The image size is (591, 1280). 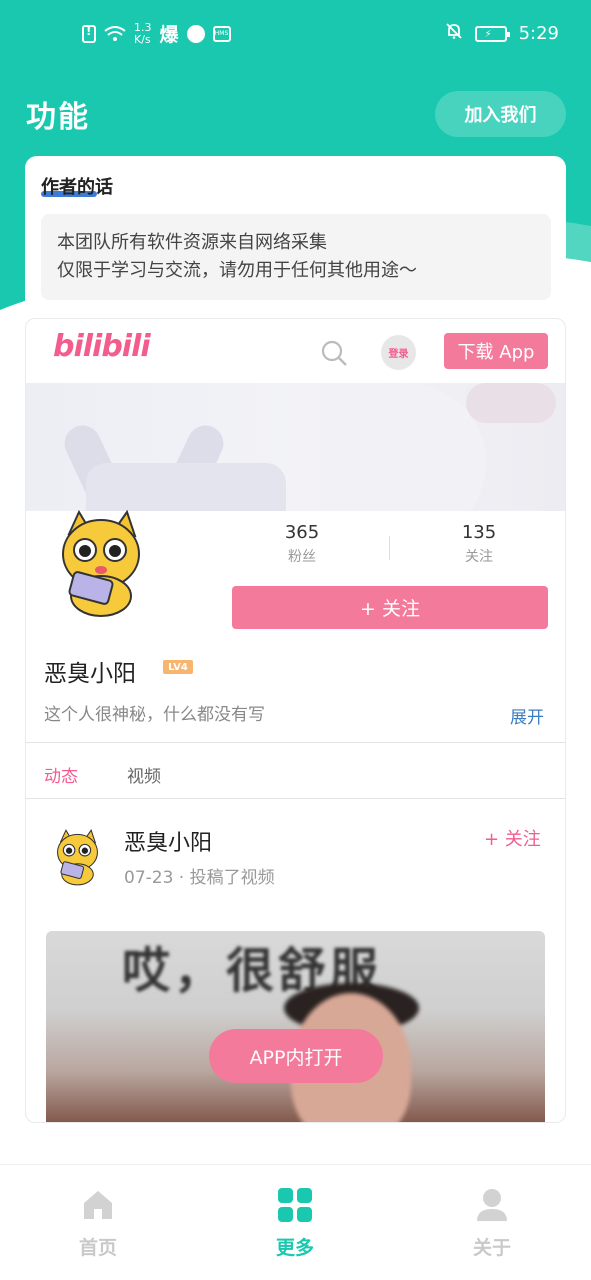 What do you see at coordinates (500, 114) in the screenshot?
I see `join-us-button: 加入我们` at bounding box center [500, 114].